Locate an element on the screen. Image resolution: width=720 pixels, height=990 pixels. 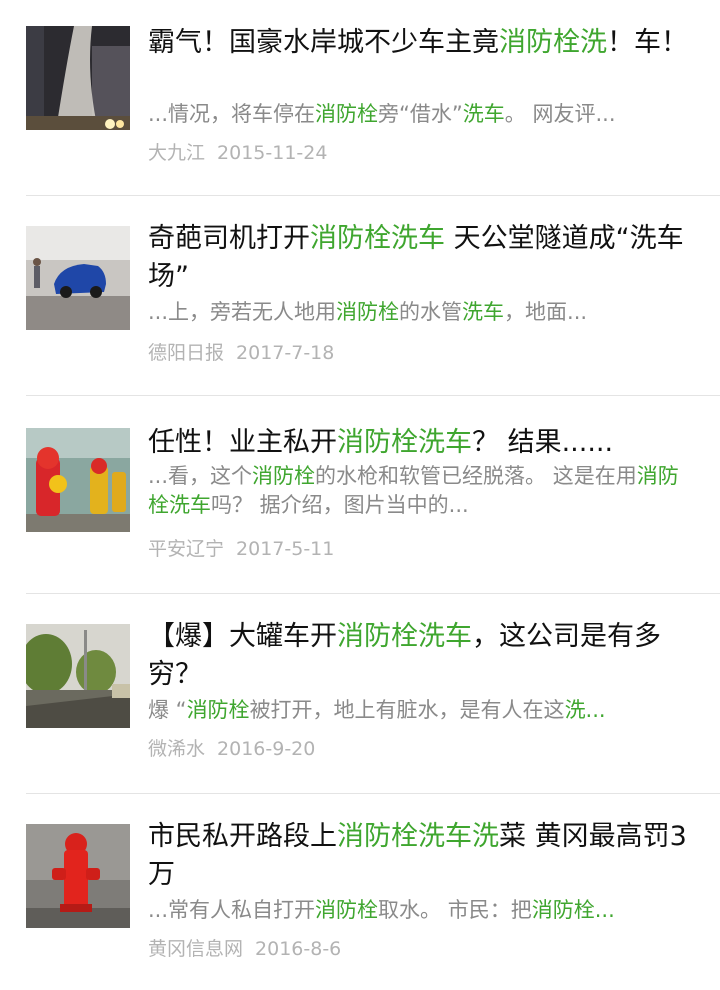
result-meta: 德阳日报 2017-7-18 is located at coordinates (241, 353).